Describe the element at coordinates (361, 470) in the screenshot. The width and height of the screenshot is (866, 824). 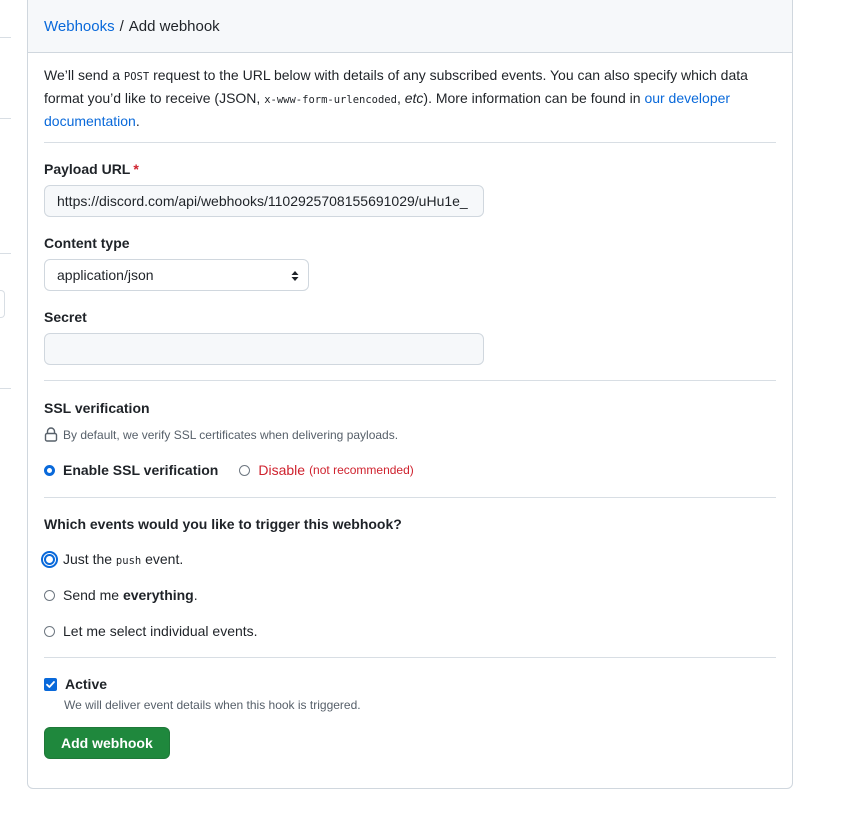
I see `not-recommended-note: (not recommended)` at that location.